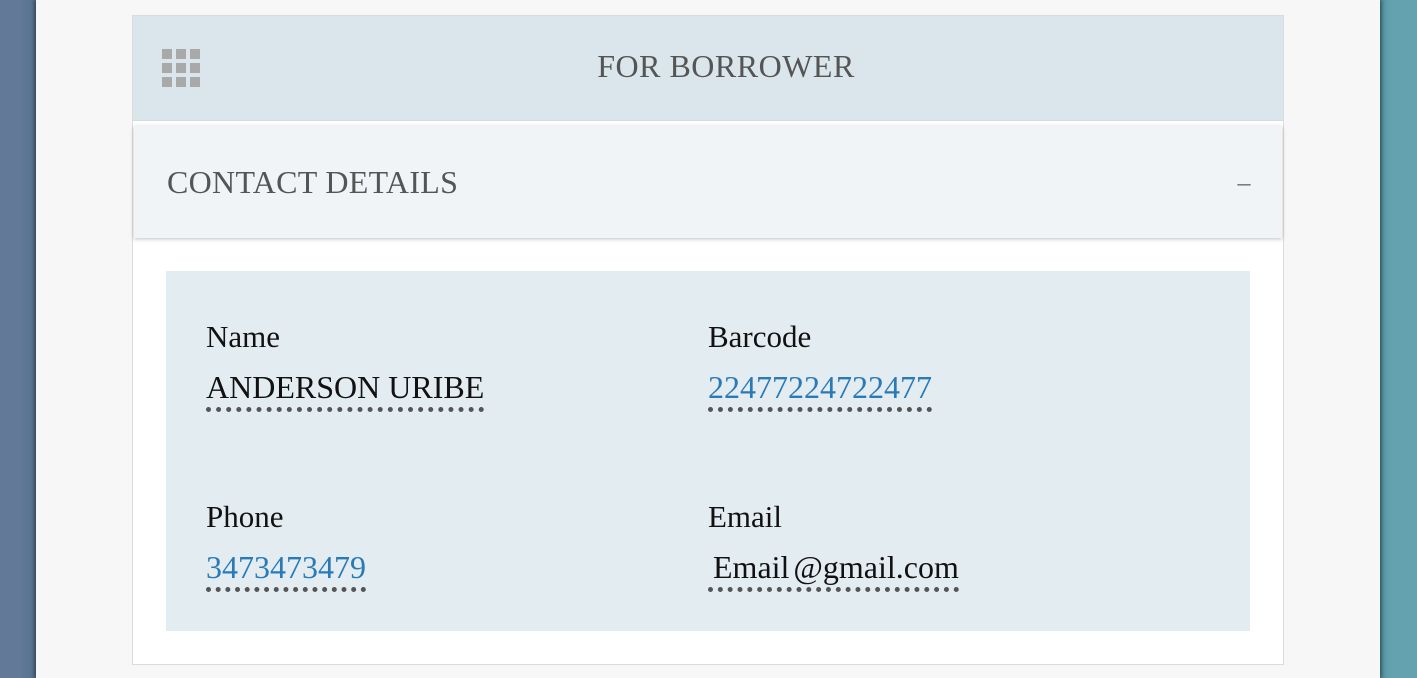 Image resolution: width=1417 pixels, height=678 pixels. Describe the element at coordinates (313, 182) in the screenshot. I see `section-title: CONTACT DETAILS` at that location.